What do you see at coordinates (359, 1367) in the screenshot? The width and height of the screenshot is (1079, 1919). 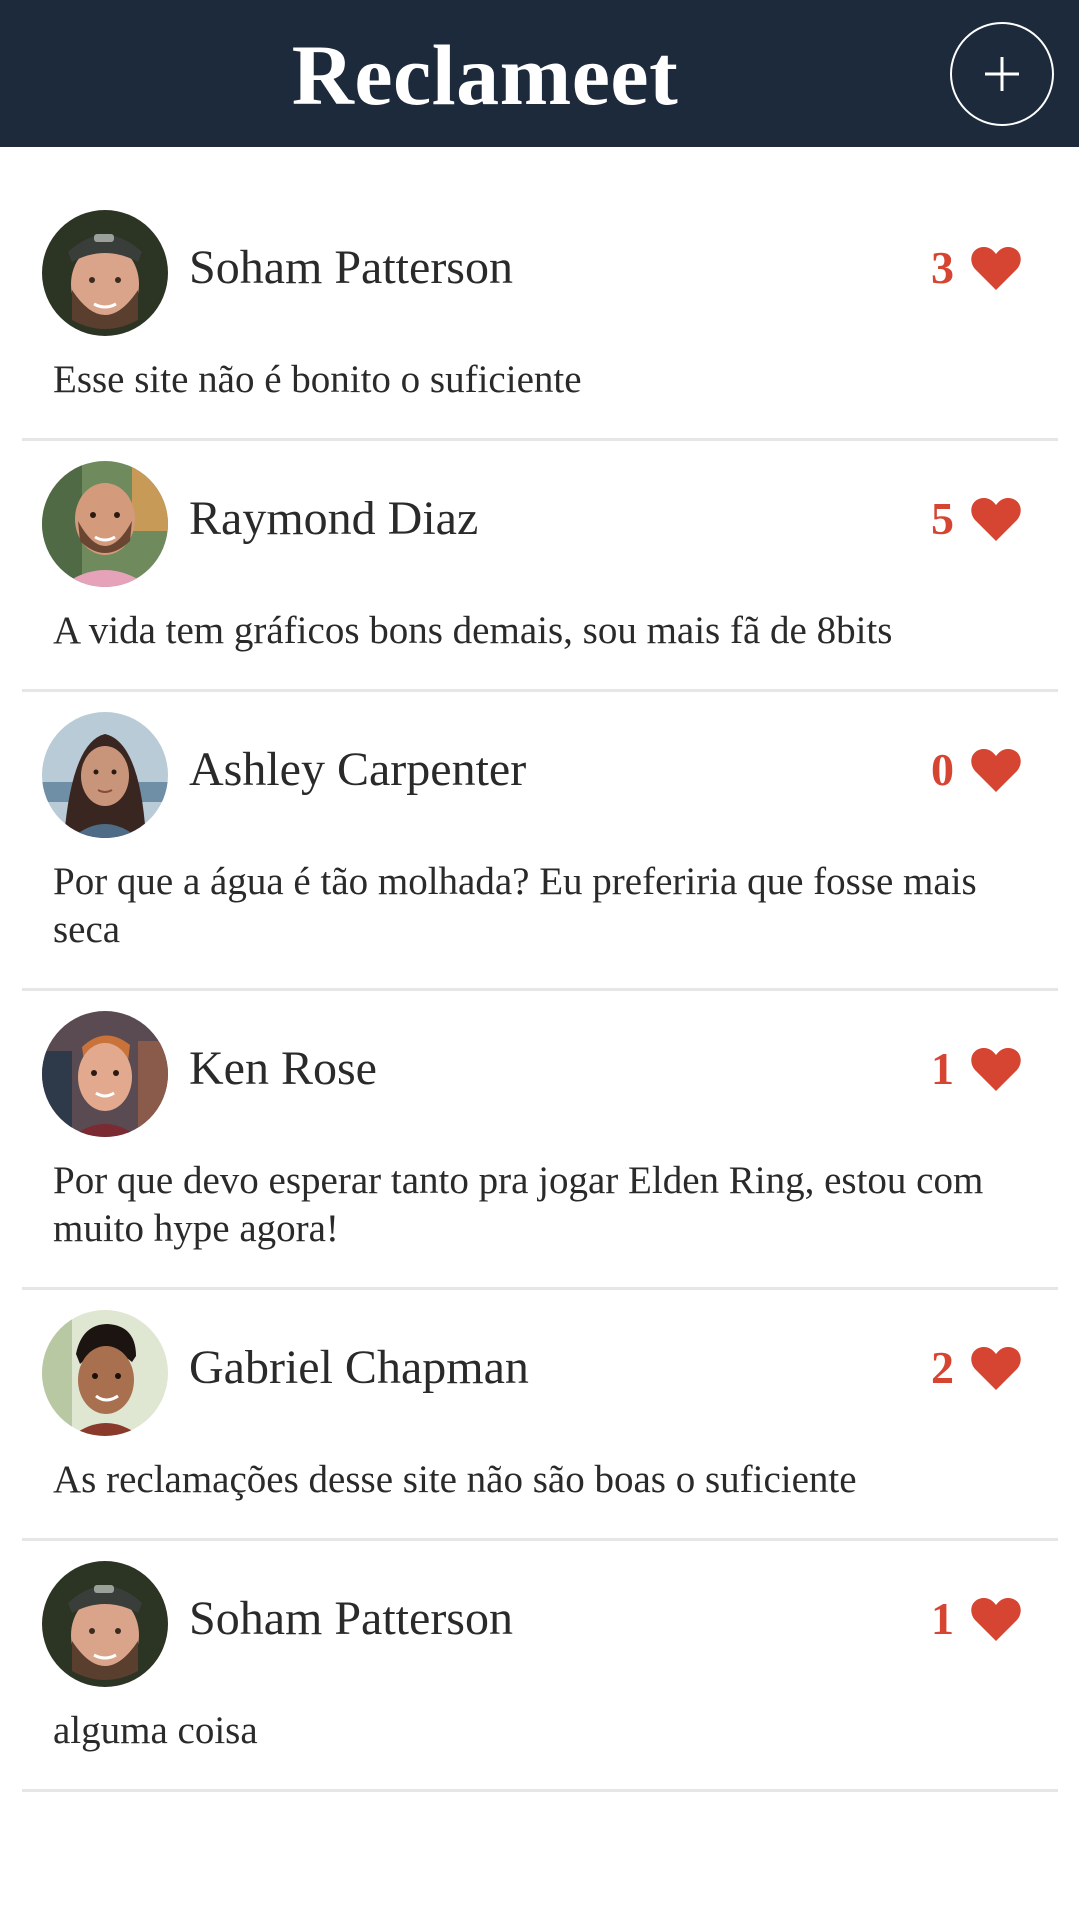 I see `author-name: Gabriel Chapman` at bounding box center [359, 1367].